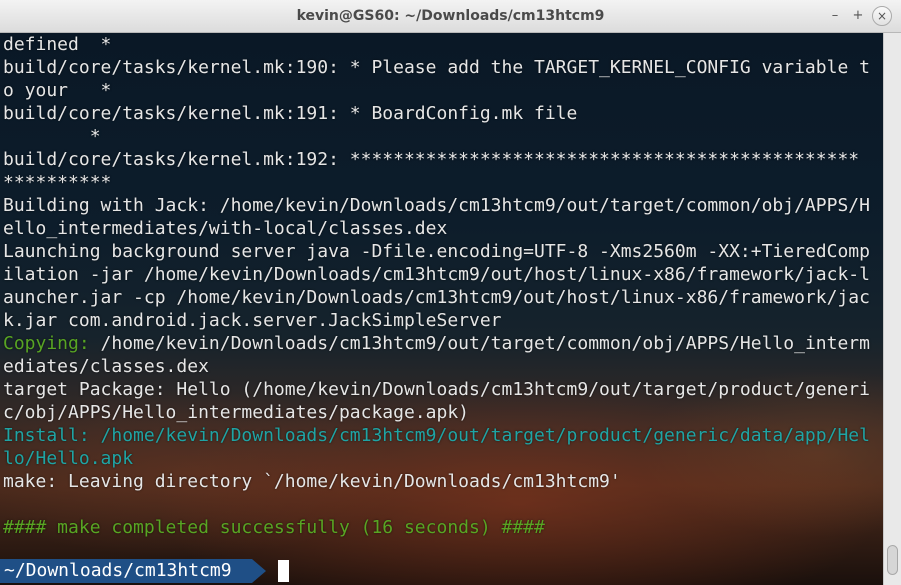 This screenshot has width=901, height=585. I want to click on terminal-line: o your *, so click(57, 90).